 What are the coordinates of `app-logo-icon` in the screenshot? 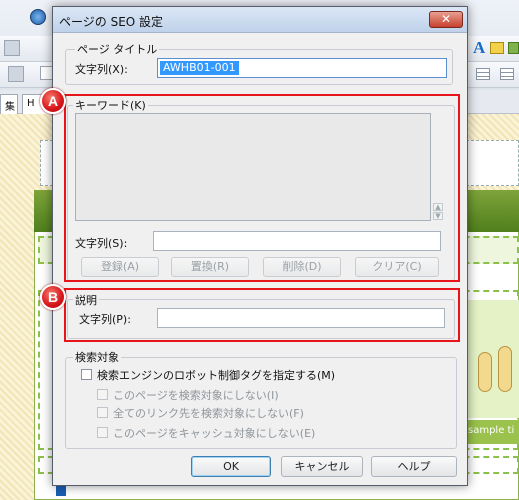 It's located at (38, 17).